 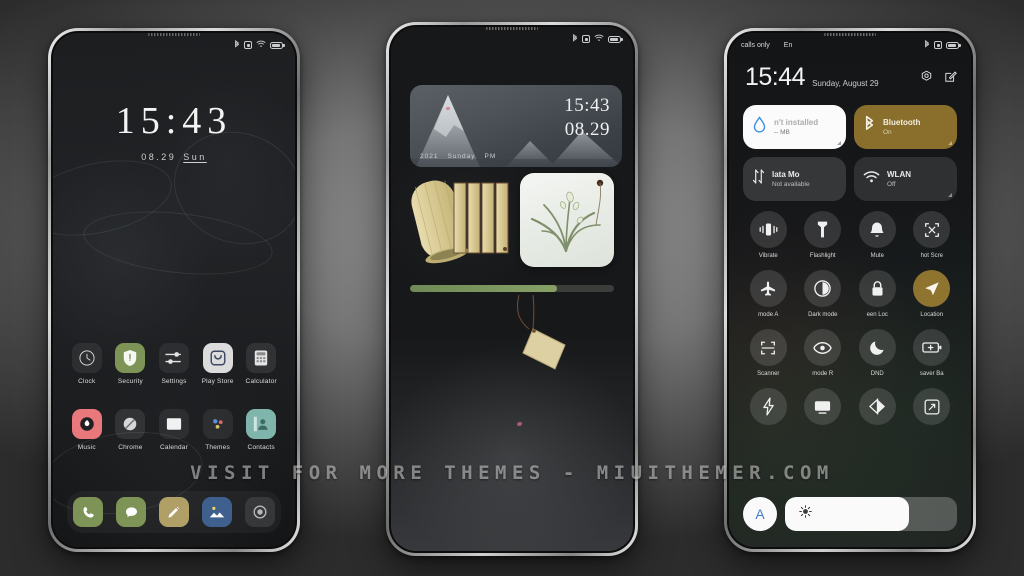 I want to click on cc-time: 15:44, so click(x=775, y=77).